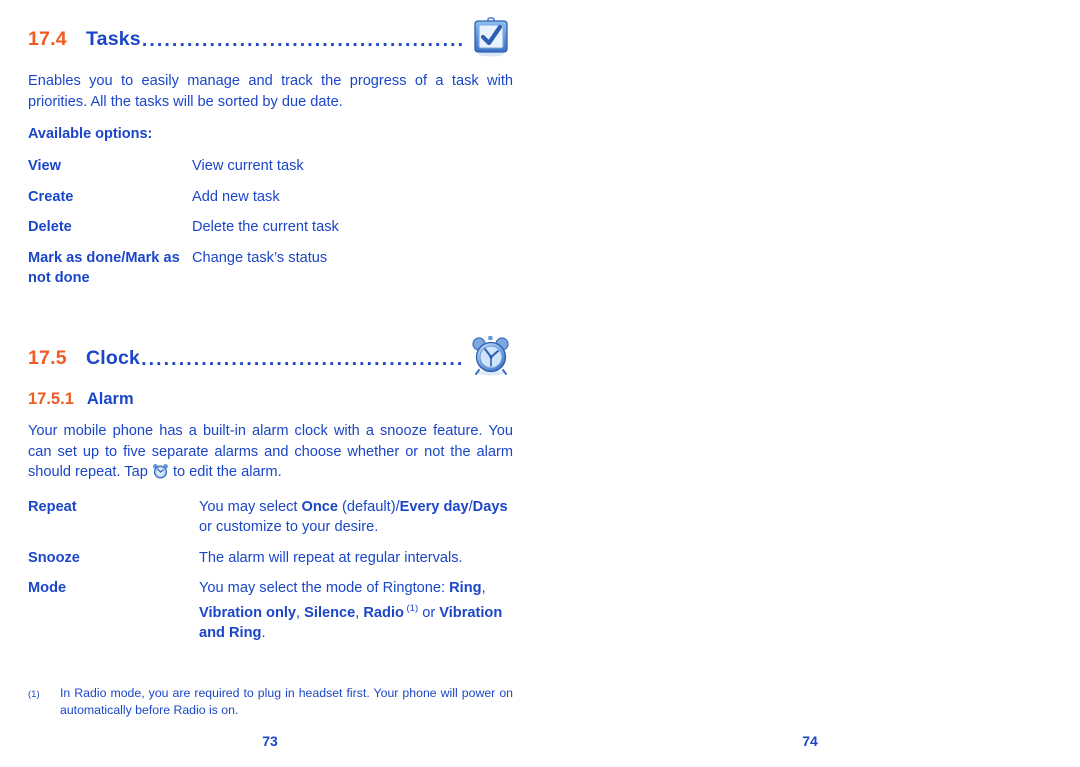 Image resolution: width=1080 pixels, height=767 pixels. Describe the element at coordinates (51, 196) in the screenshot. I see `option-key: Create` at that location.